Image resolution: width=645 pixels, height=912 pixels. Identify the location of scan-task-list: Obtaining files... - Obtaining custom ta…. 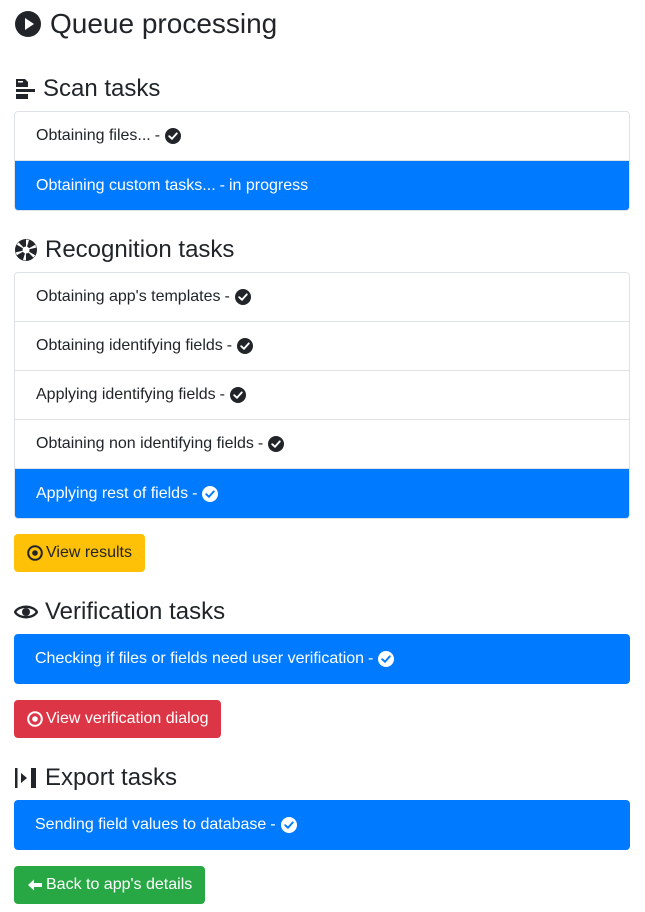
(322, 161).